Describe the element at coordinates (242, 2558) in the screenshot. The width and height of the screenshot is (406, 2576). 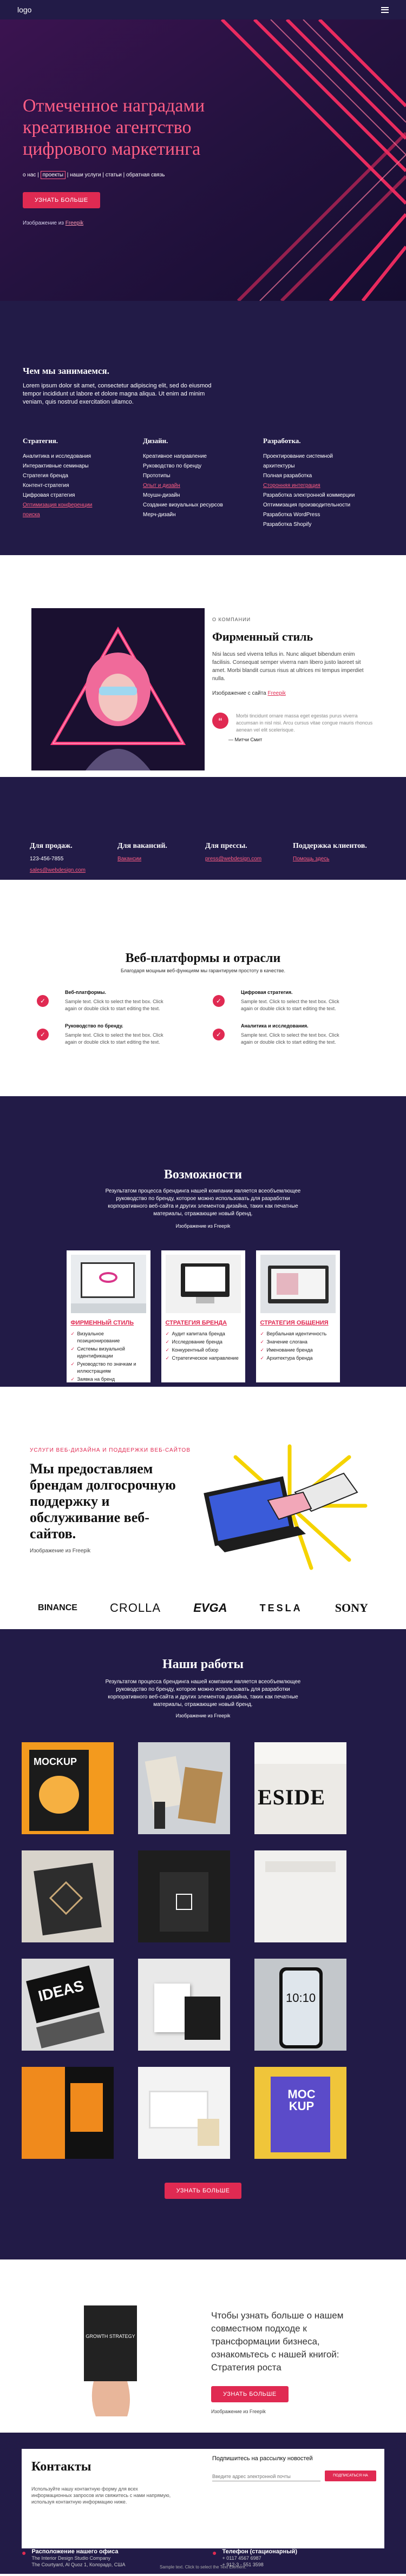
I see `phone-line: + 0117 4567 6987` at that location.